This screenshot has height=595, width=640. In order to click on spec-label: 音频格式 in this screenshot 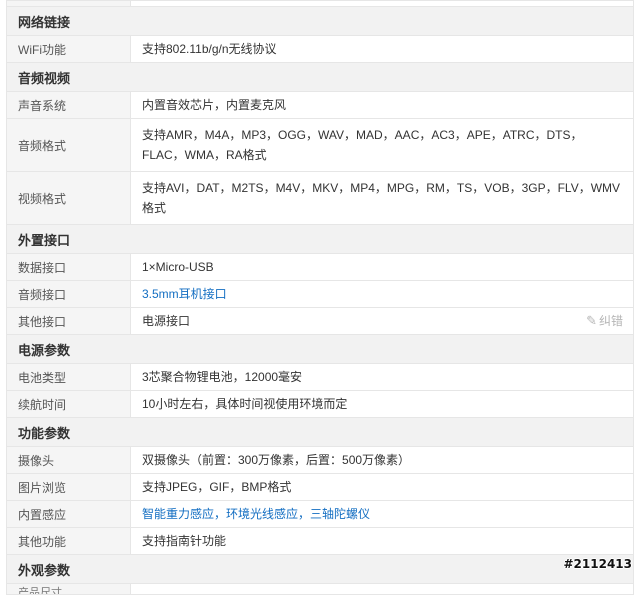, I will do `click(68, 145)`.